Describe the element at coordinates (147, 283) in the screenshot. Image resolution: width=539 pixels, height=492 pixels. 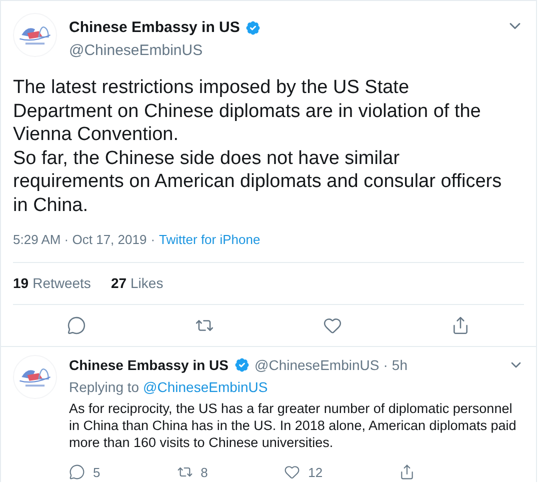
I see `stat-label: Likes` at that location.